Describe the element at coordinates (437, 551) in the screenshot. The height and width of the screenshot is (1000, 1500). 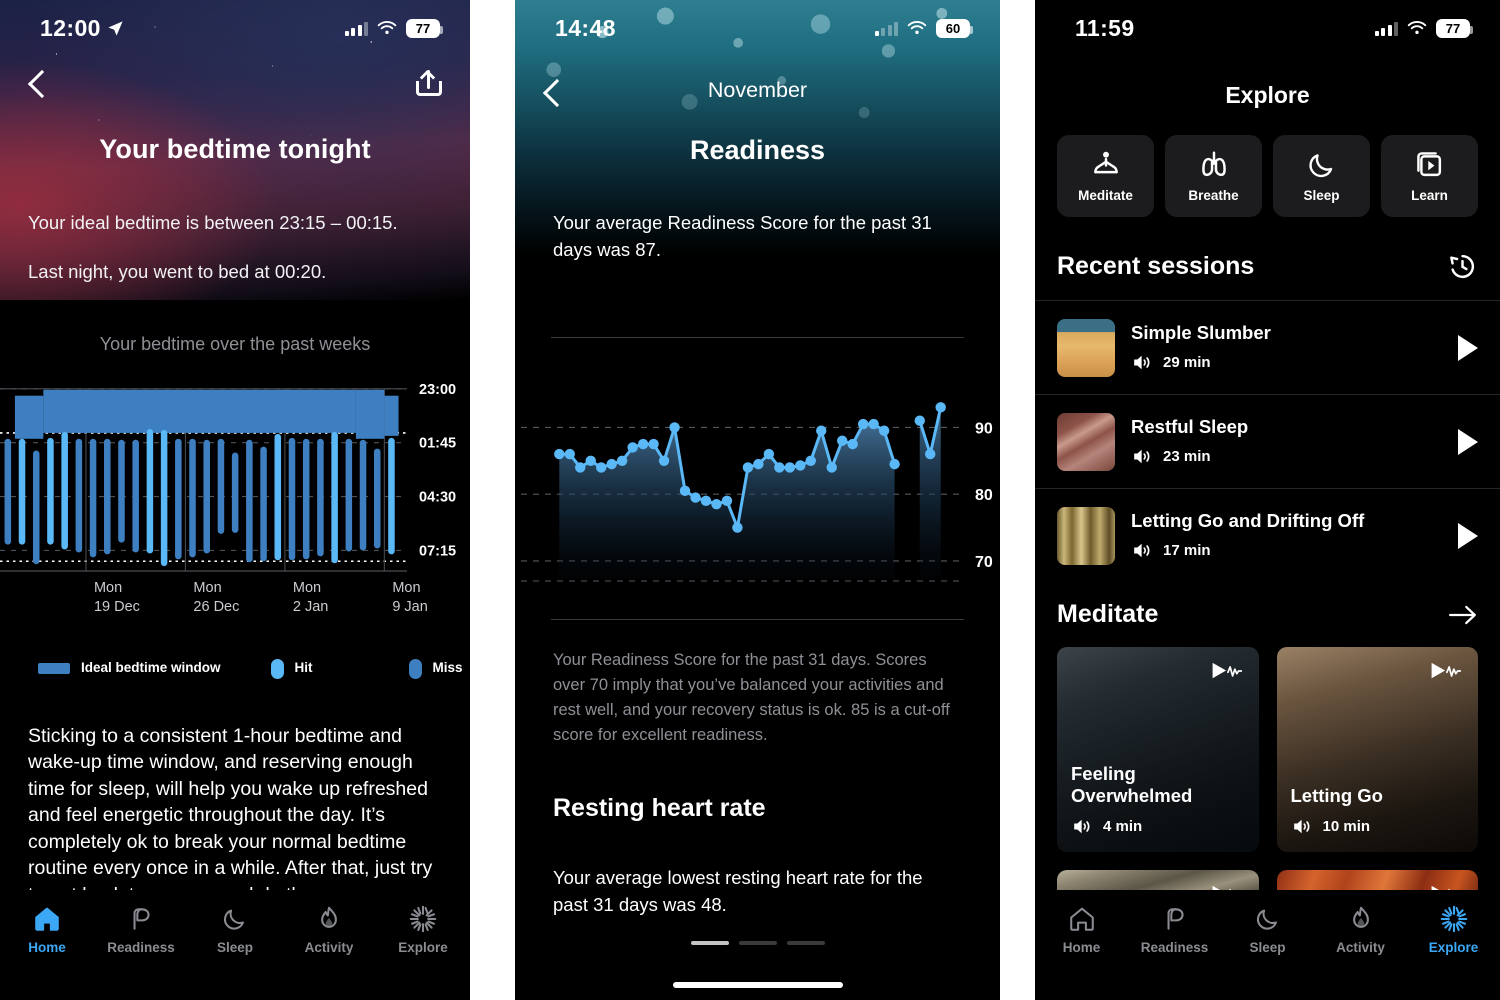
I see `svg-text: 07:15` at that location.